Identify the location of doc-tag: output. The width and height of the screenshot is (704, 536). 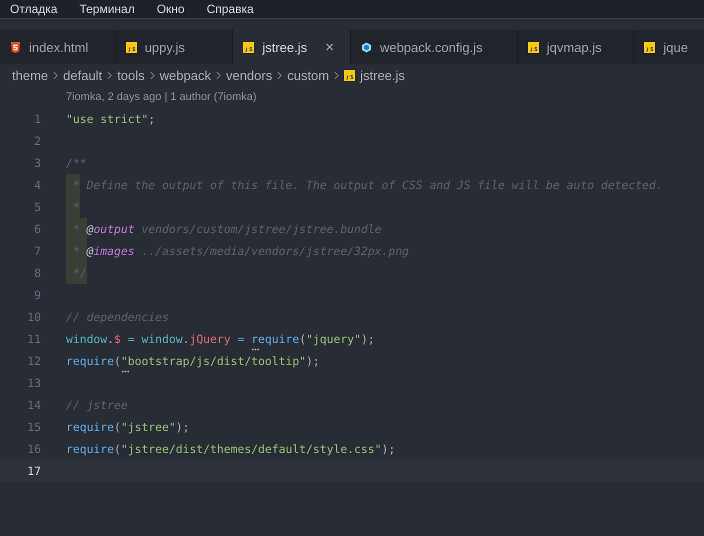
(114, 229).